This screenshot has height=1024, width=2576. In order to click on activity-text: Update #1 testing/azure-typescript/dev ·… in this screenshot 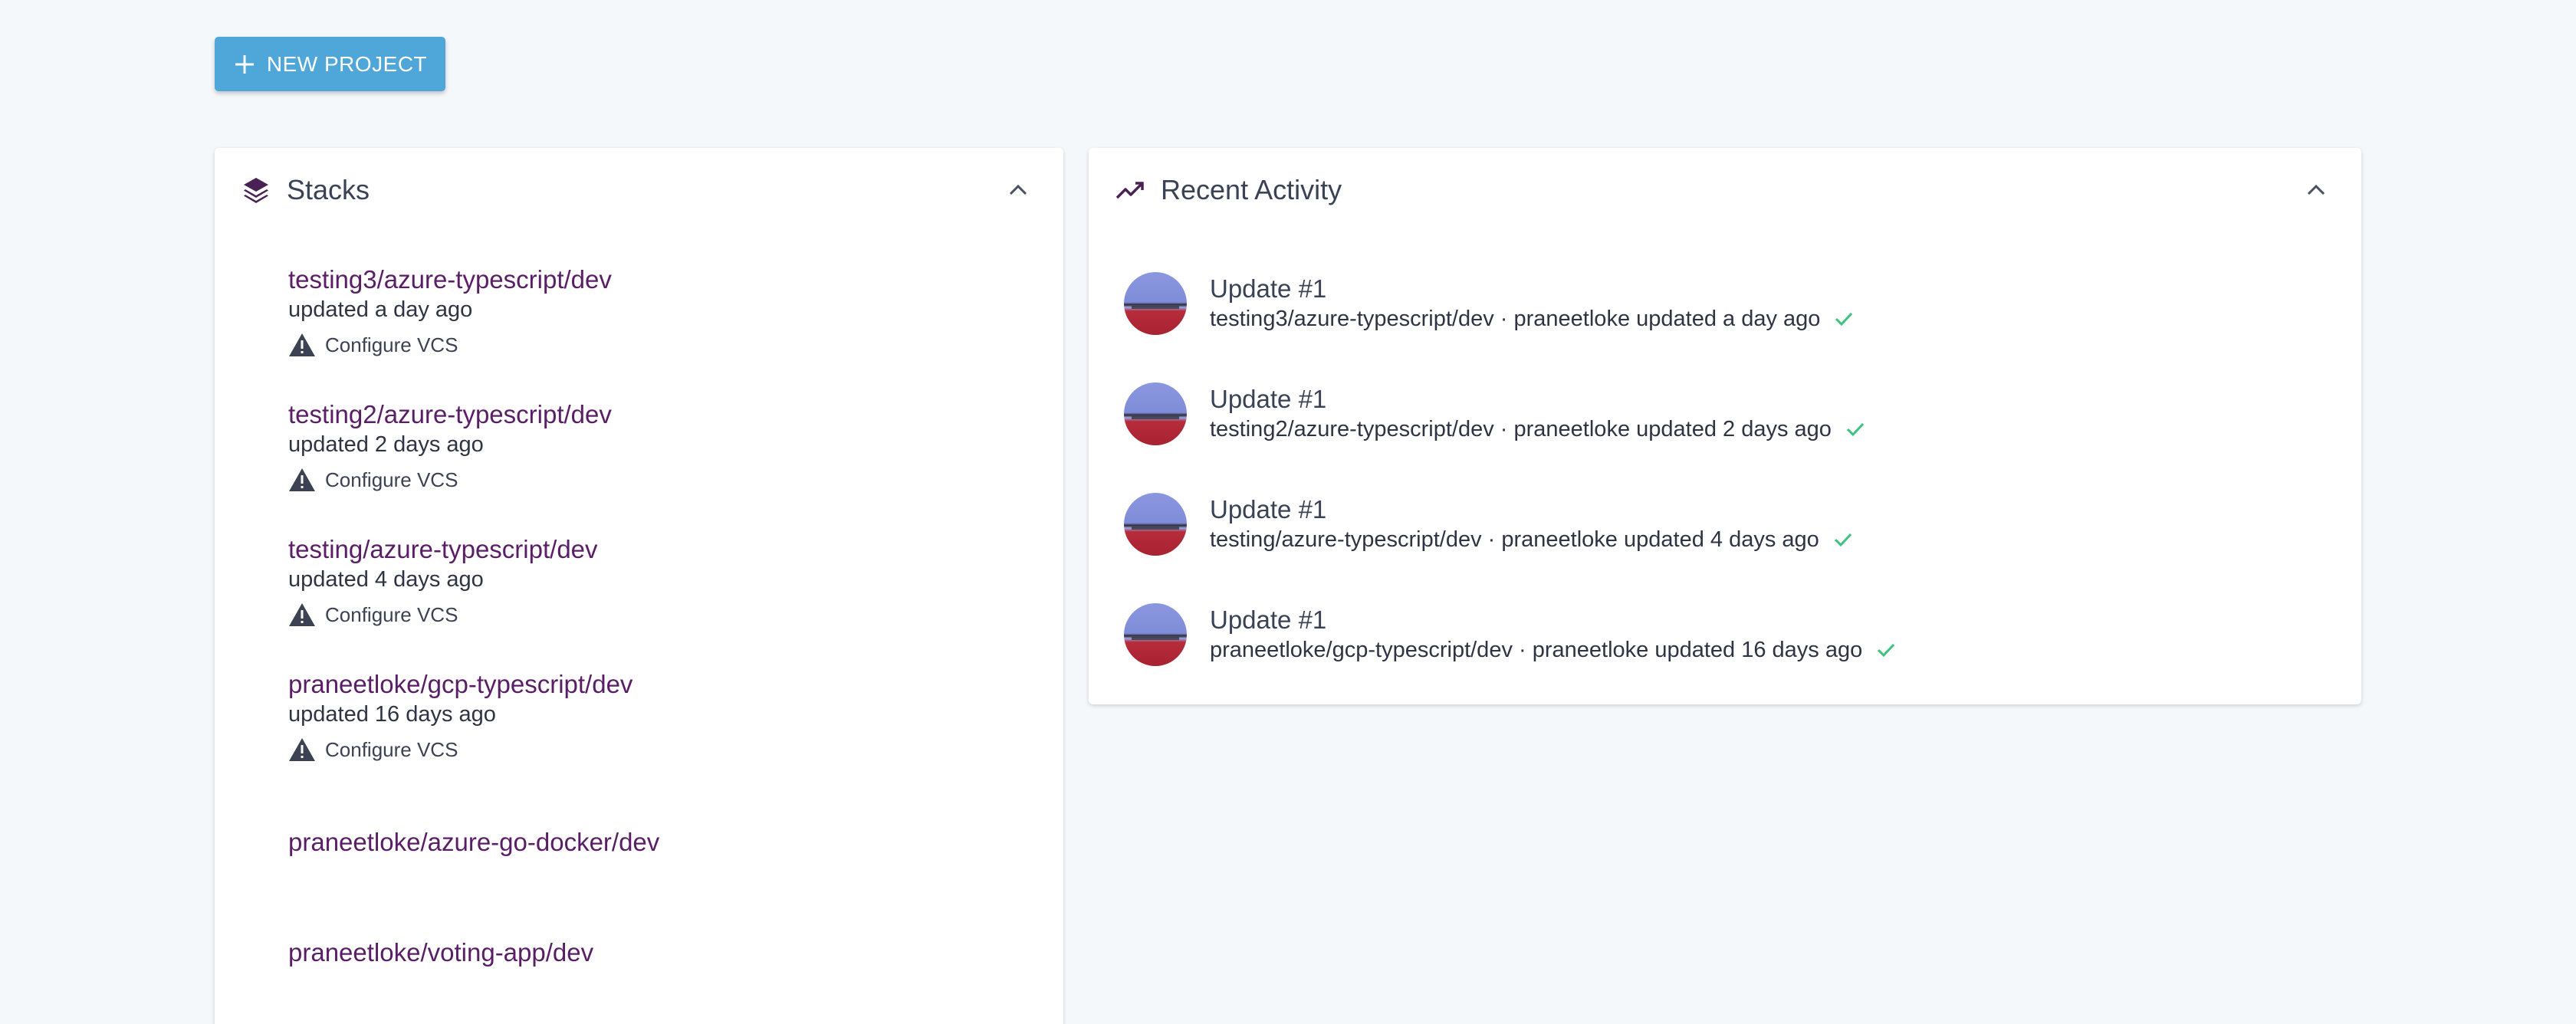, I will do `click(1533, 524)`.